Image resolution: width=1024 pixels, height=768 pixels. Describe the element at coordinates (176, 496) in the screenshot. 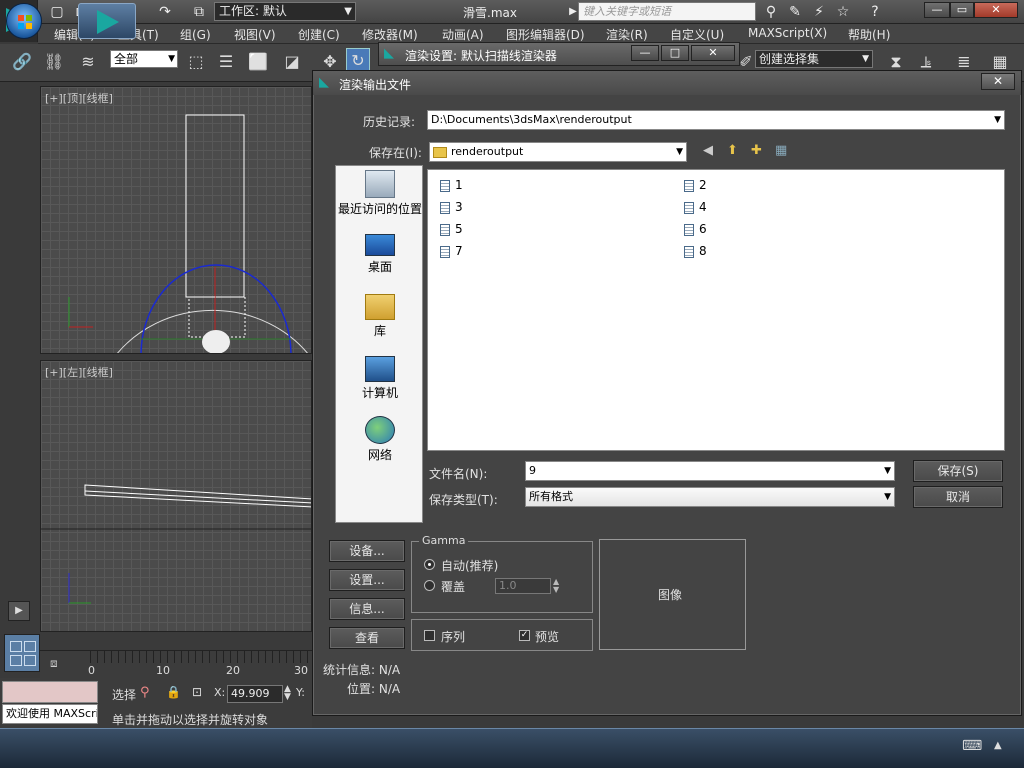

I see `viewport-left: [+][左][线框]` at that location.